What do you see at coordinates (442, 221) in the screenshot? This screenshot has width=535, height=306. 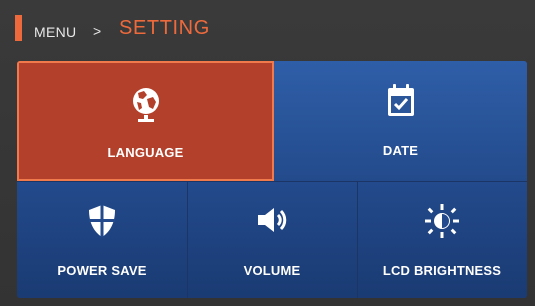 I see `brightness-icon` at bounding box center [442, 221].